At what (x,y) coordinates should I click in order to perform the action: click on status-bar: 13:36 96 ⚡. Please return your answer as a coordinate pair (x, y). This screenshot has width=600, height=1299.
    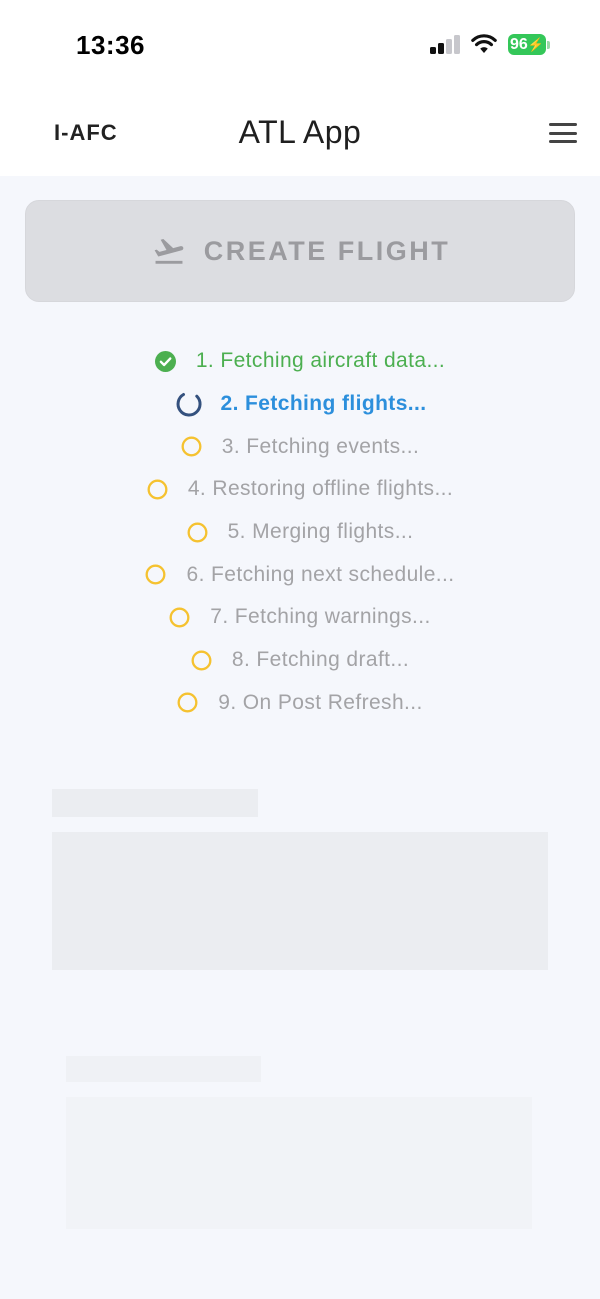
    Looking at the image, I should click on (300, 45).